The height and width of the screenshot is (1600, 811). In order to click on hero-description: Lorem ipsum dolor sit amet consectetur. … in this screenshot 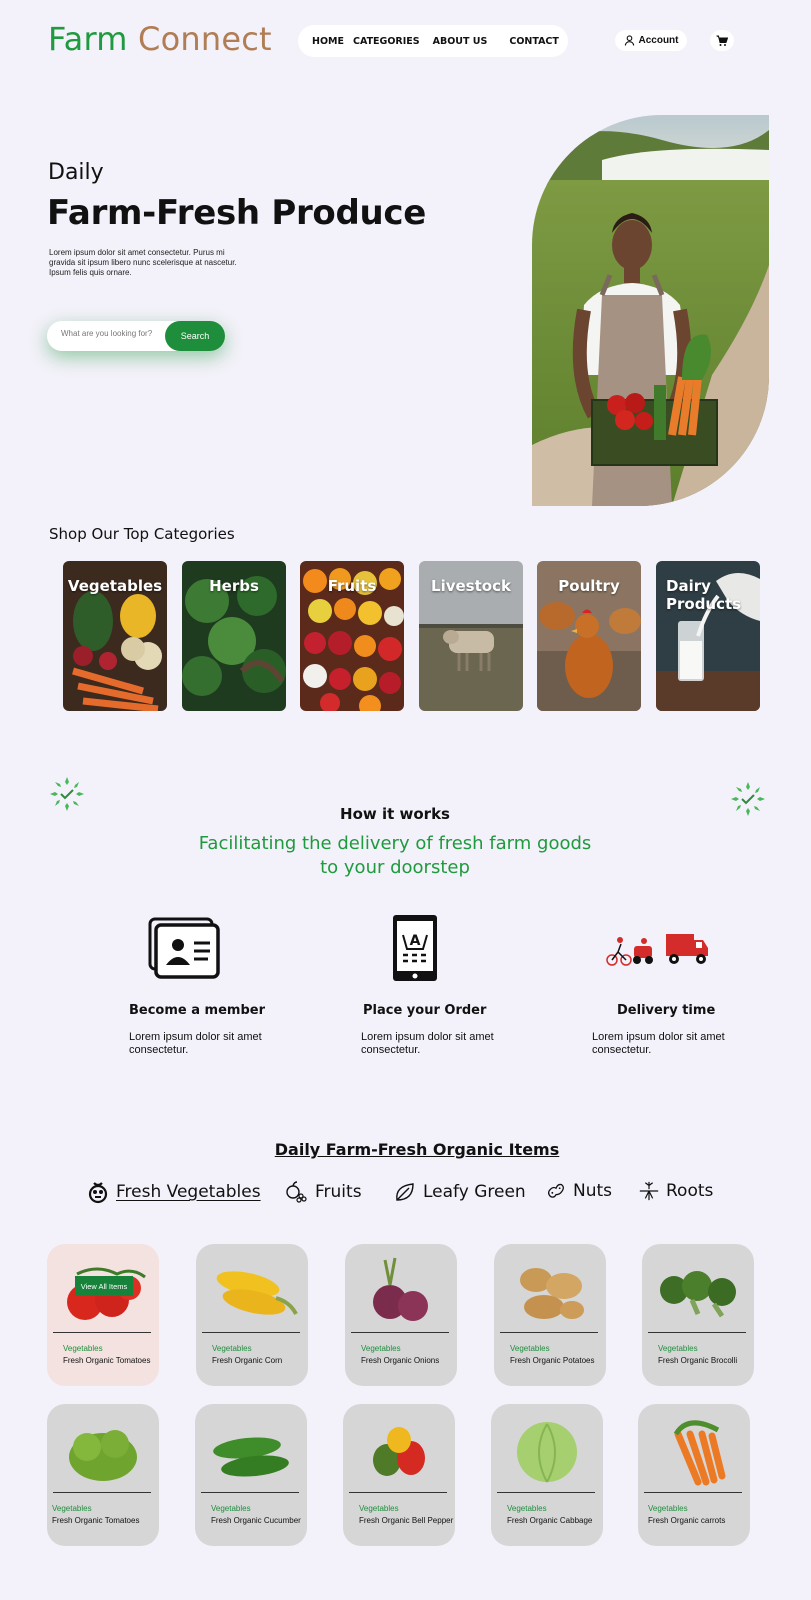, I will do `click(143, 262)`.